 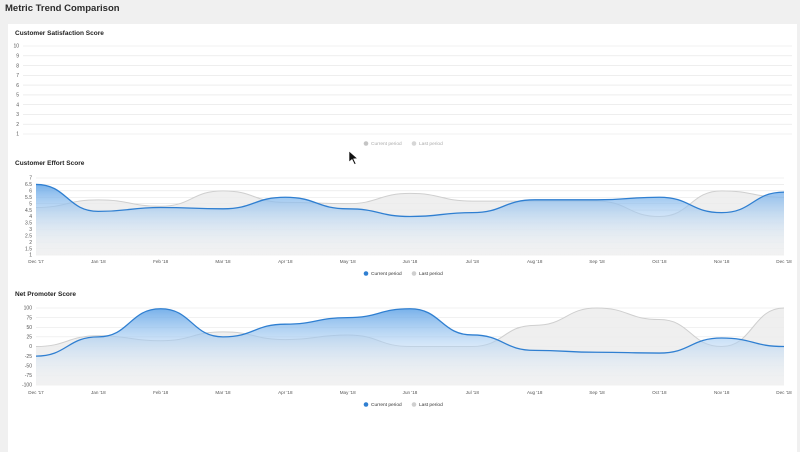 I want to click on chart-title: Customer Effort Score, so click(x=50, y=163).